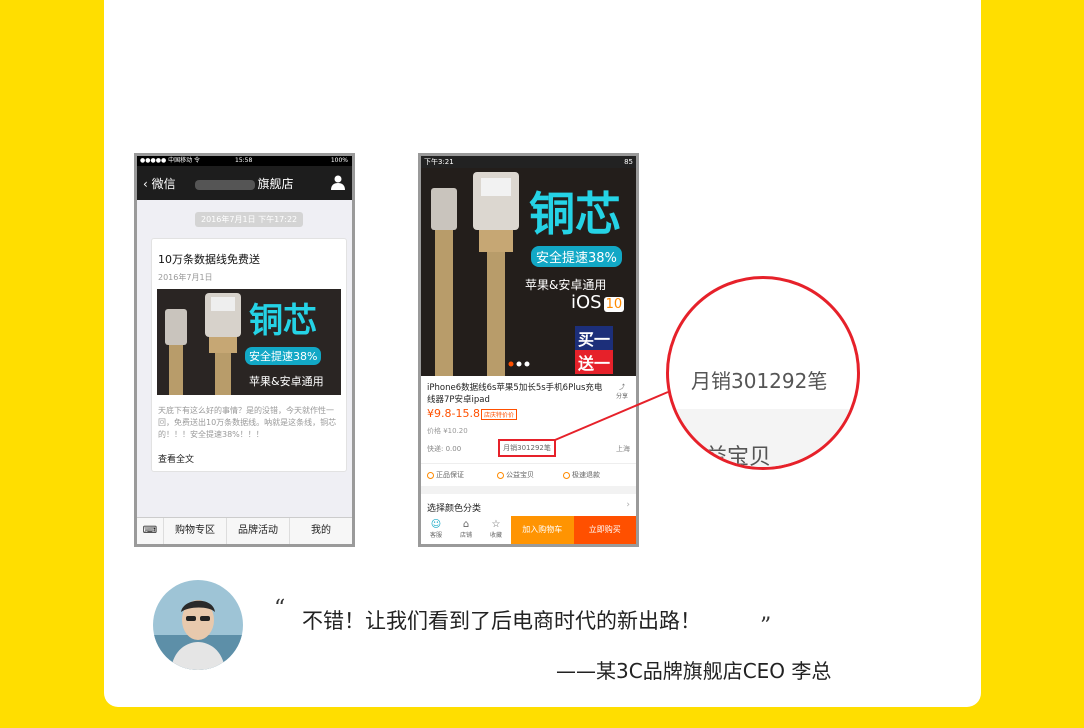  Describe the element at coordinates (501, 621) in the screenshot. I see `testimonial-quote: 不错！让我们看到了后电商时代的新出路！` at that location.